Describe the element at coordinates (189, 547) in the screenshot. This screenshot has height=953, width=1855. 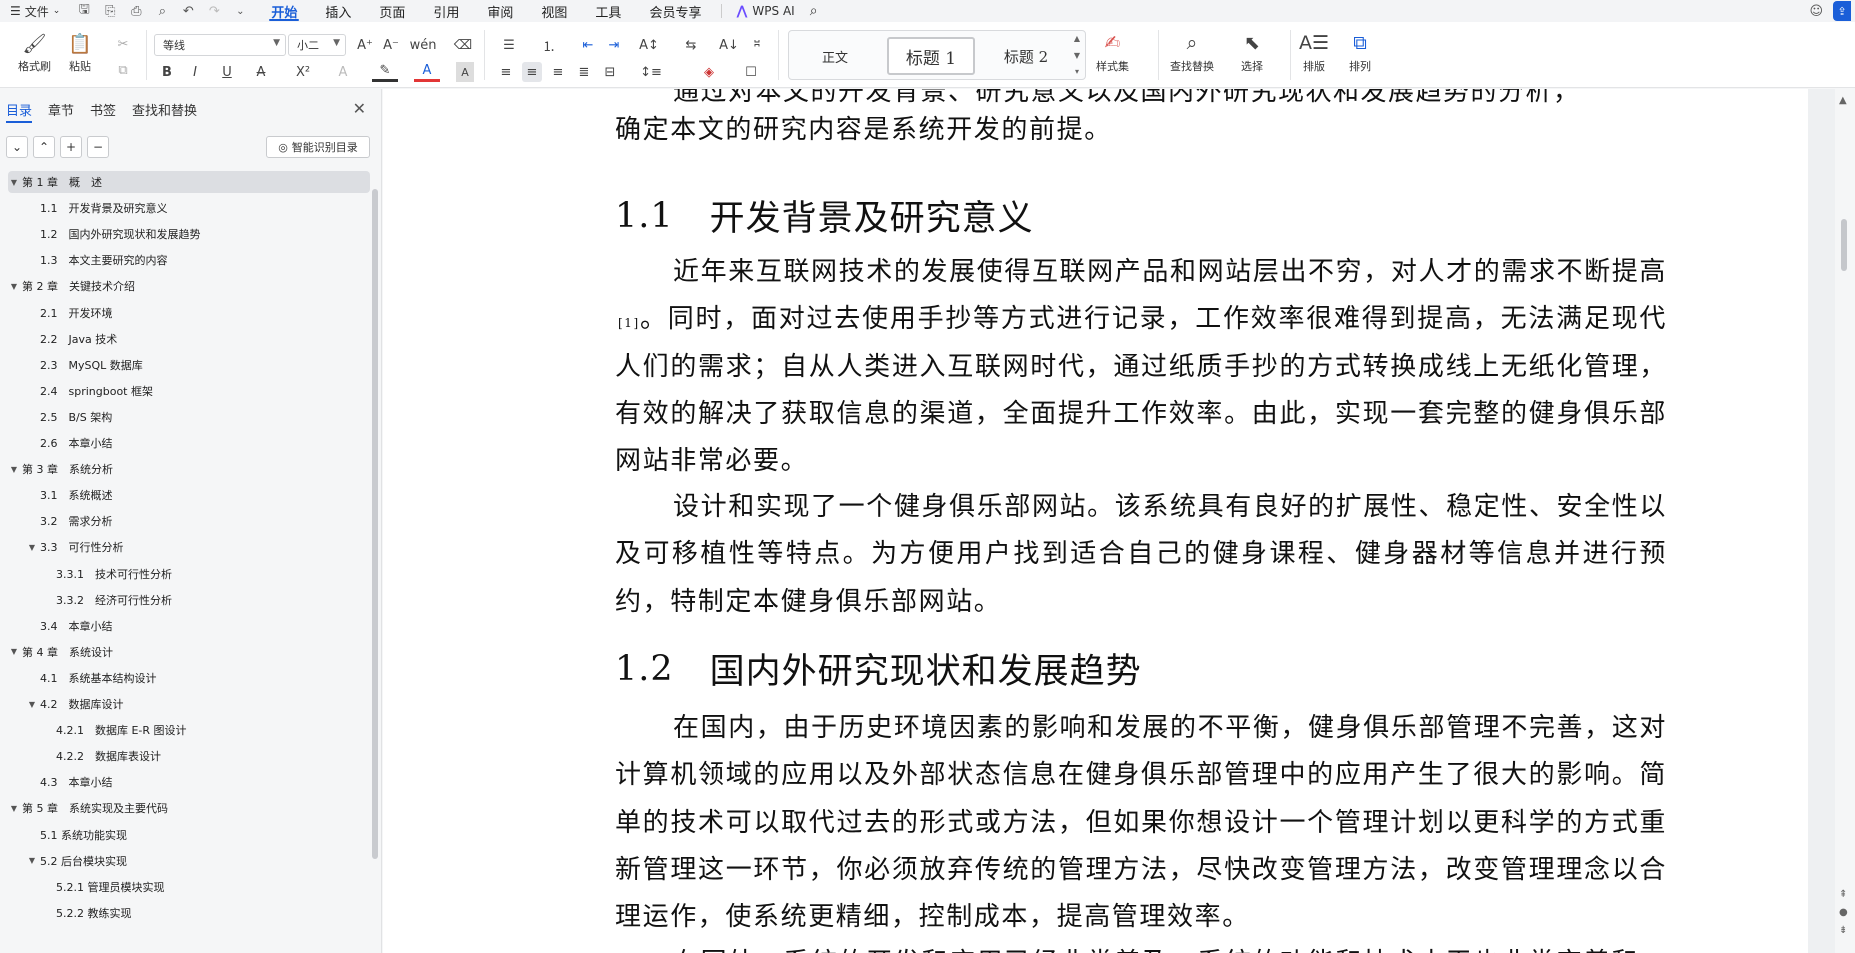
I see `toc-item: ▼ 3.3 可行性分析` at that location.